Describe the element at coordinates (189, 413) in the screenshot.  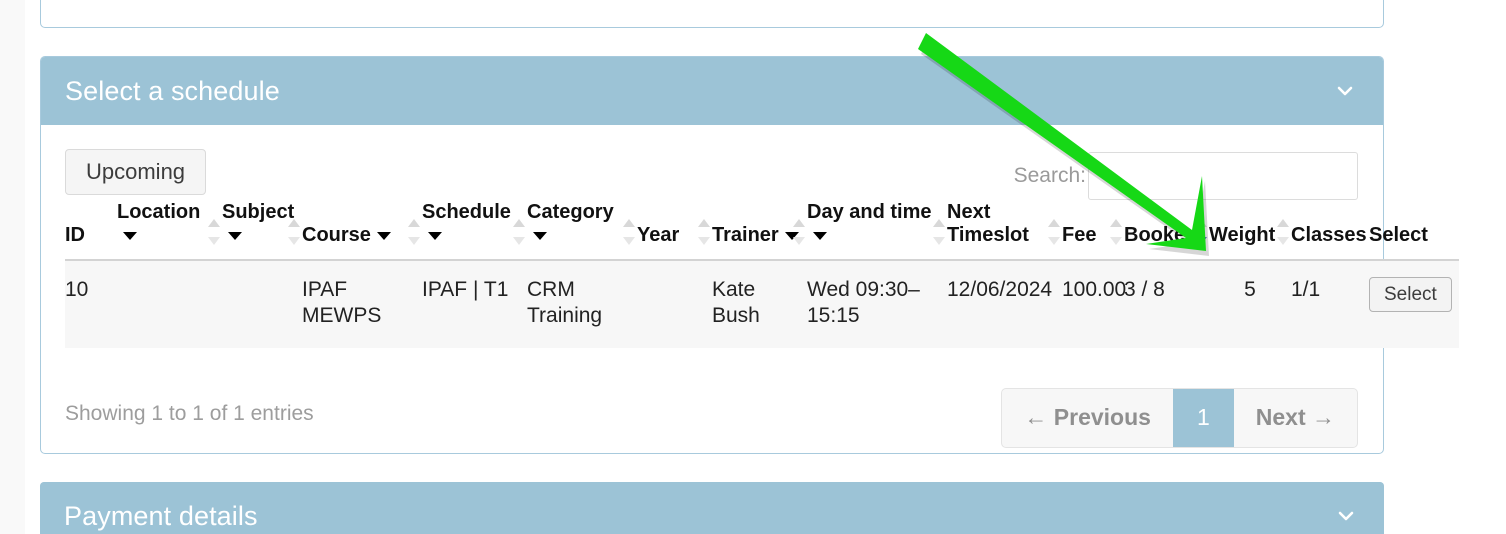
I see `entries-info-text: Showing 1 to 1 of 1 entries` at that location.